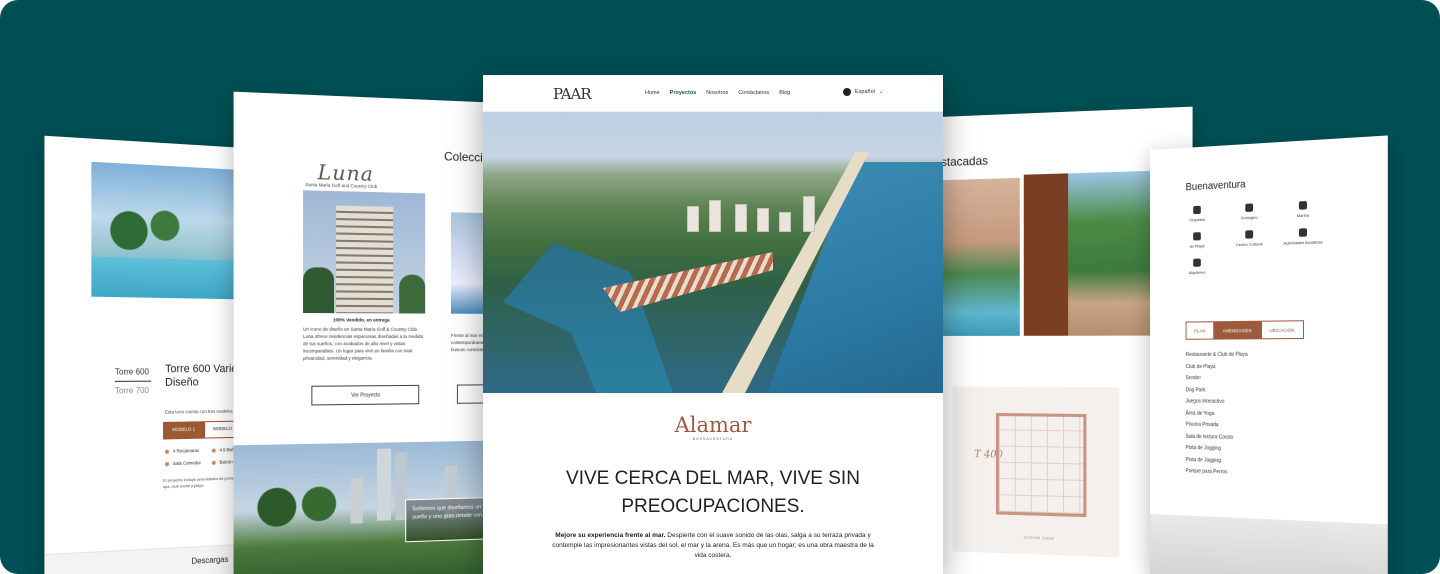 This screenshot has height=574, width=1440. What do you see at coordinates (1269, 544) in the screenshot?
I see `page-shadow-footer` at bounding box center [1269, 544].